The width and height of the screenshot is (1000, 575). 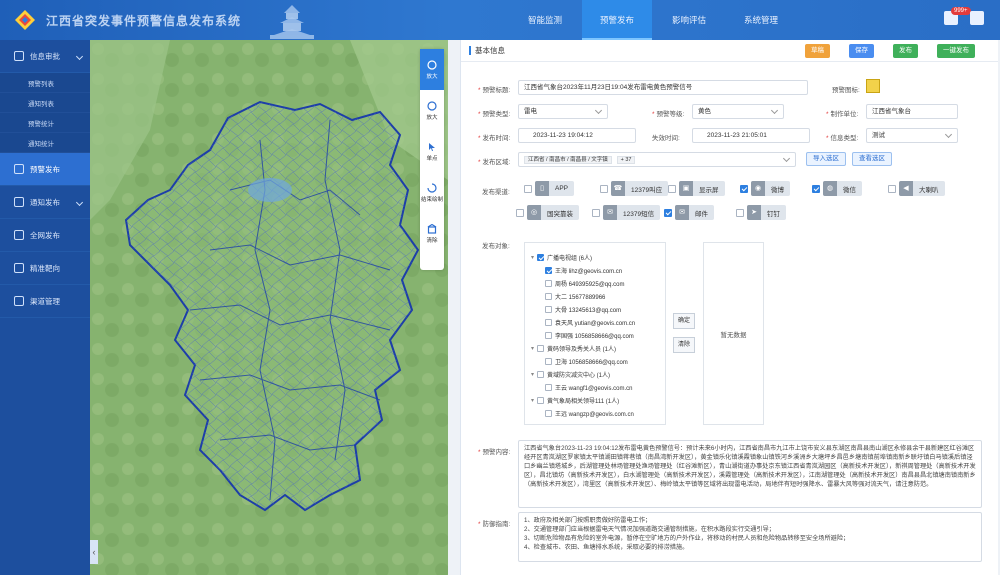 What do you see at coordinates (94, 552) in the screenshot?
I see `collapse-sidebar-button: ‹` at bounding box center [94, 552].